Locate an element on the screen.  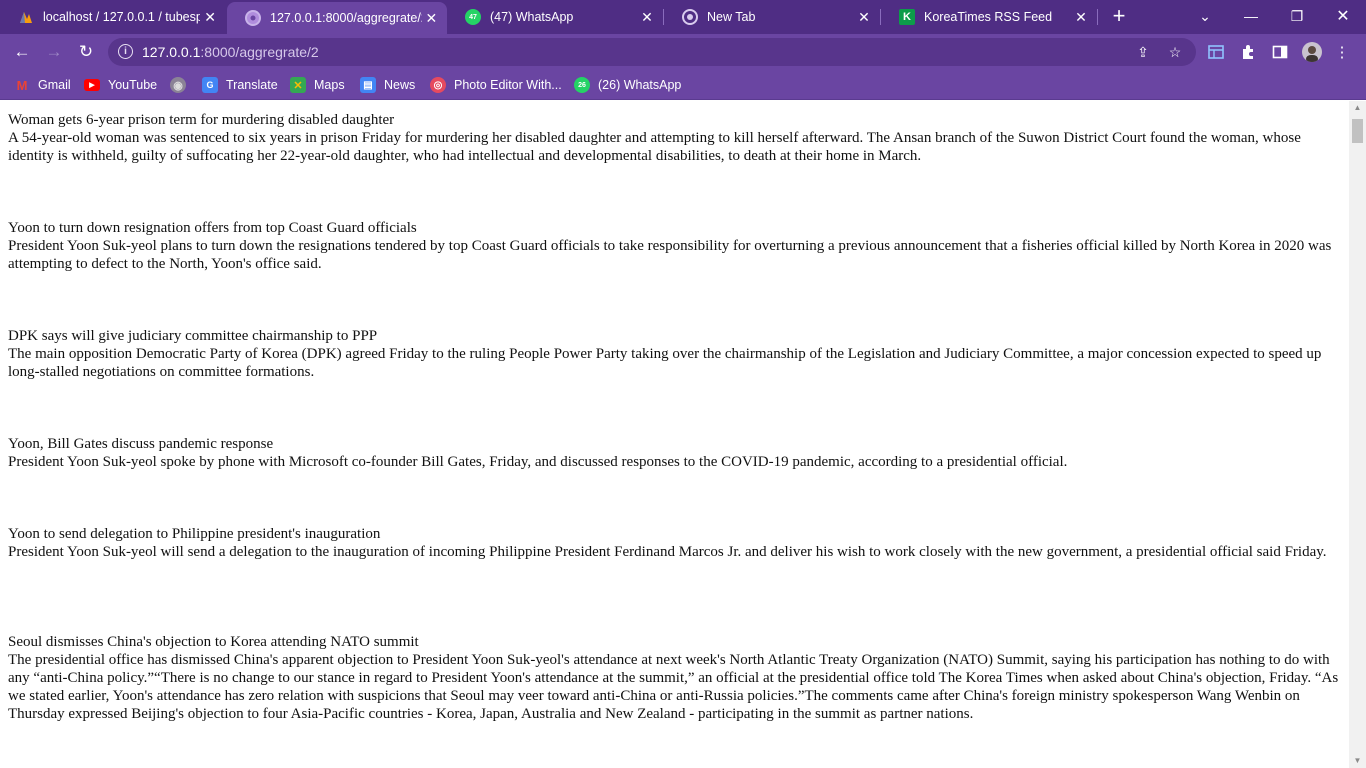
tab-search-button: ⌄ is located at coordinates (1205, 16).